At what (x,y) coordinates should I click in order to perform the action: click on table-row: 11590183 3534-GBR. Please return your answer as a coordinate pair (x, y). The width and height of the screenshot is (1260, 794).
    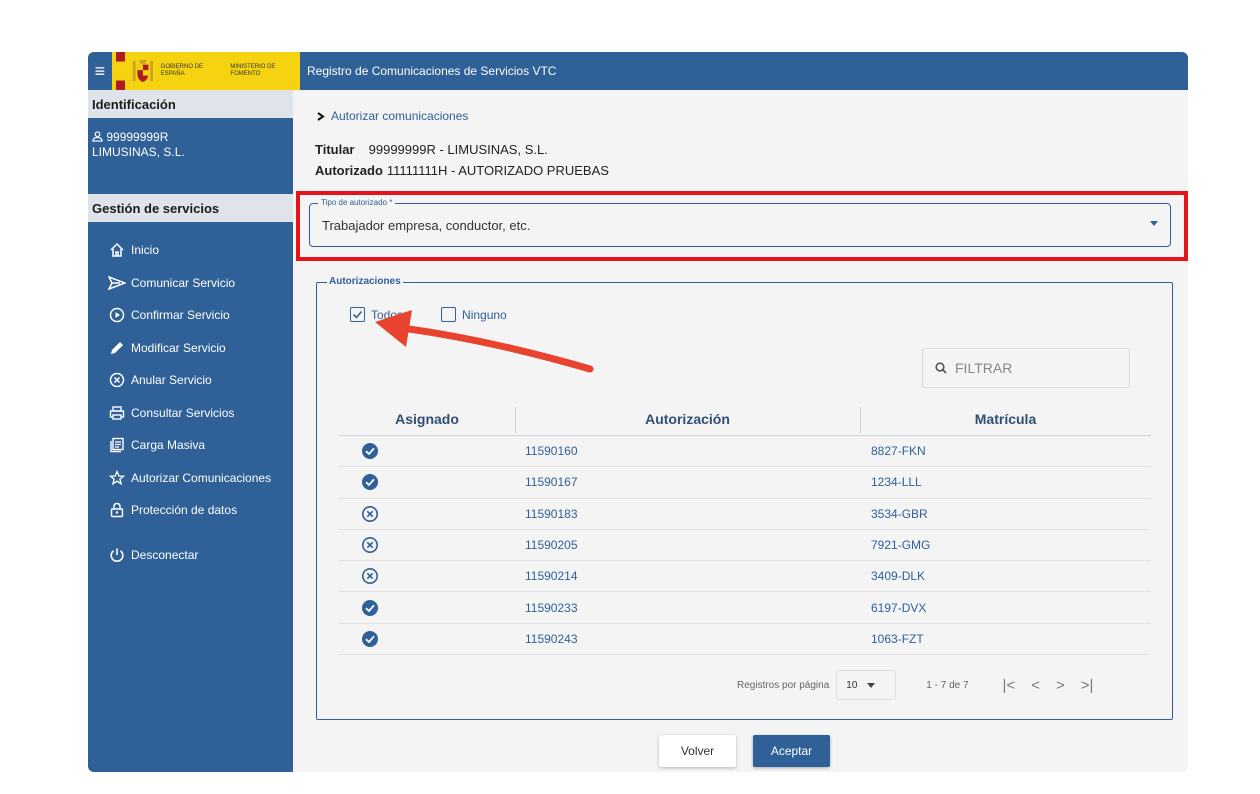
    Looking at the image, I should click on (745, 514).